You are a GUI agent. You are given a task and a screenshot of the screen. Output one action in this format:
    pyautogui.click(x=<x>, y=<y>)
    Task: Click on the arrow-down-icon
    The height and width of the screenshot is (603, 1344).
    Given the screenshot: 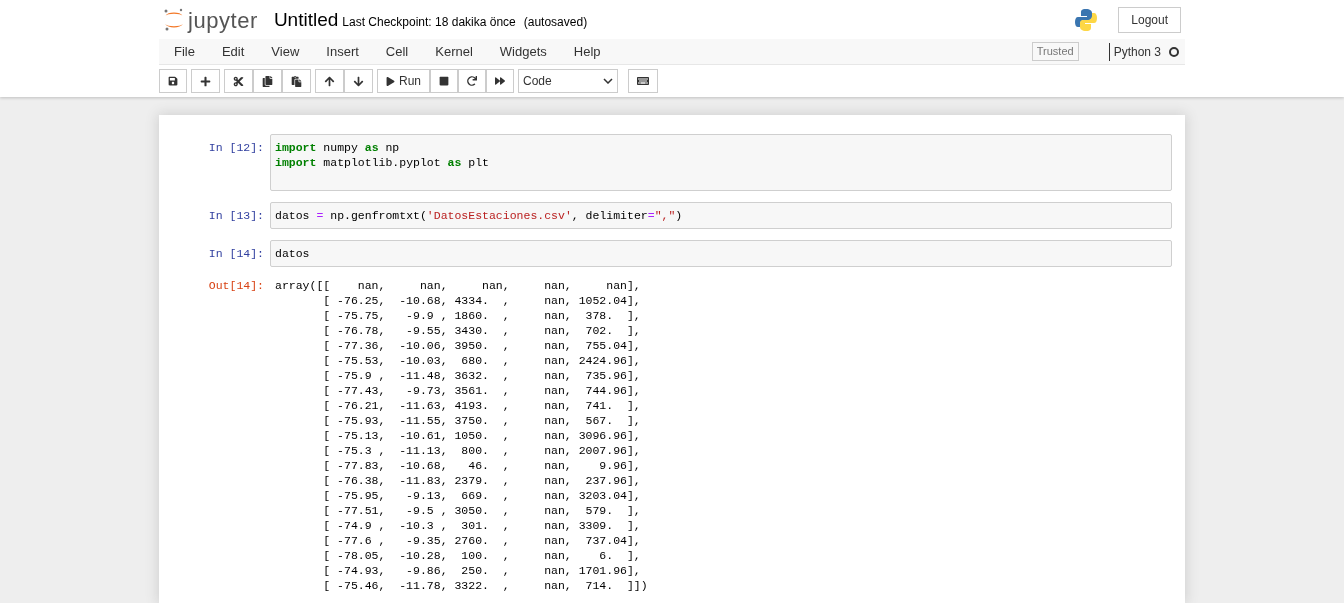 What is the action you would take?
    pyautogui.click(x=358, y=81)
    